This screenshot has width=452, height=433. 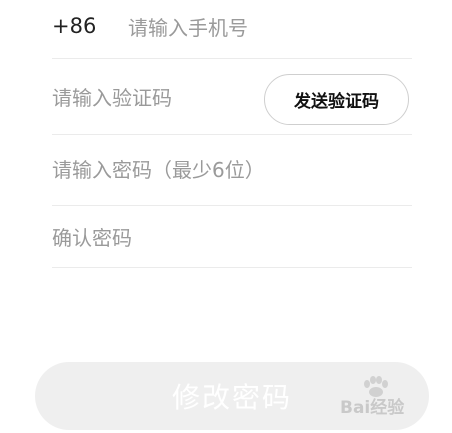 I want to click on send-code-button: 发送验证码, so click(x=336, y=99).